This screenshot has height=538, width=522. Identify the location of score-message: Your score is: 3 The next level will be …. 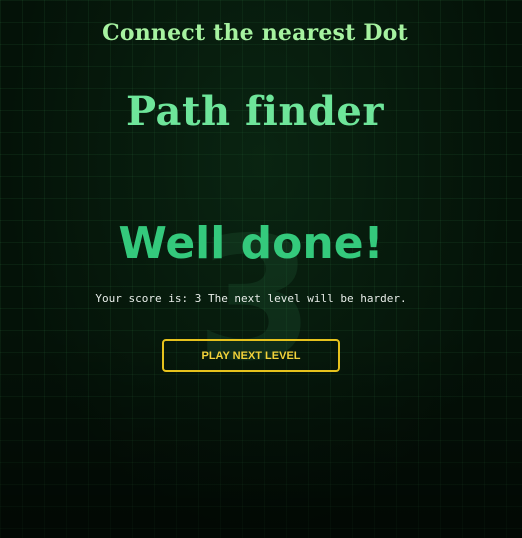
(251, 298).